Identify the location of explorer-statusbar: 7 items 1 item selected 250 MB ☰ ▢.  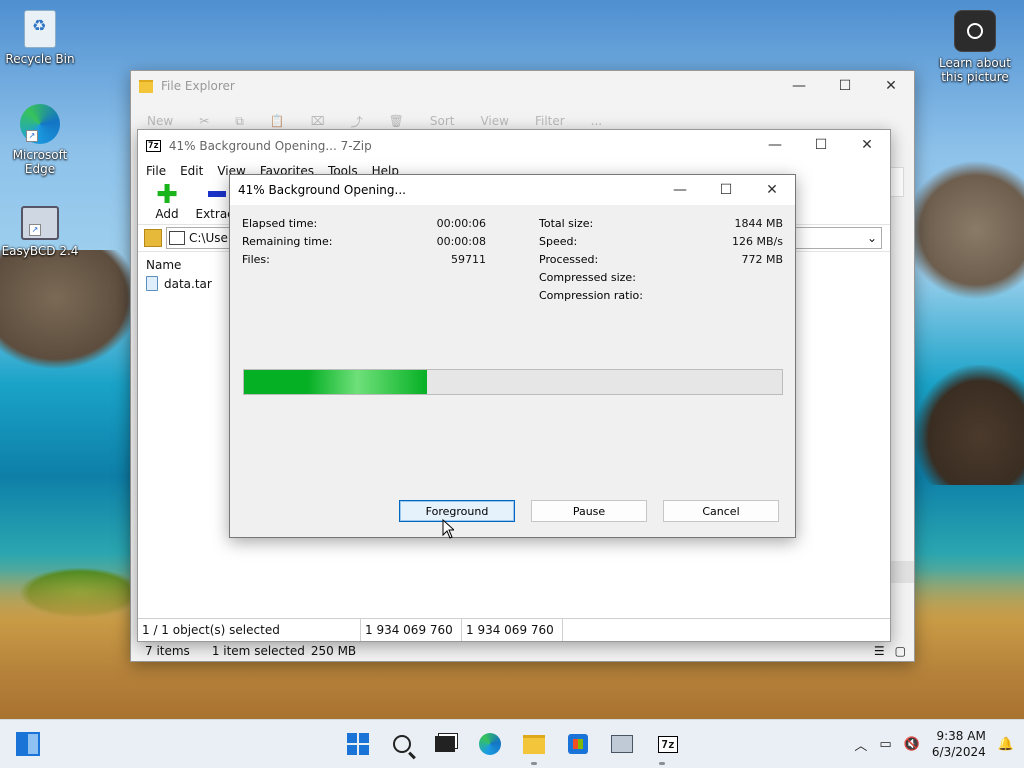
(522, 651).